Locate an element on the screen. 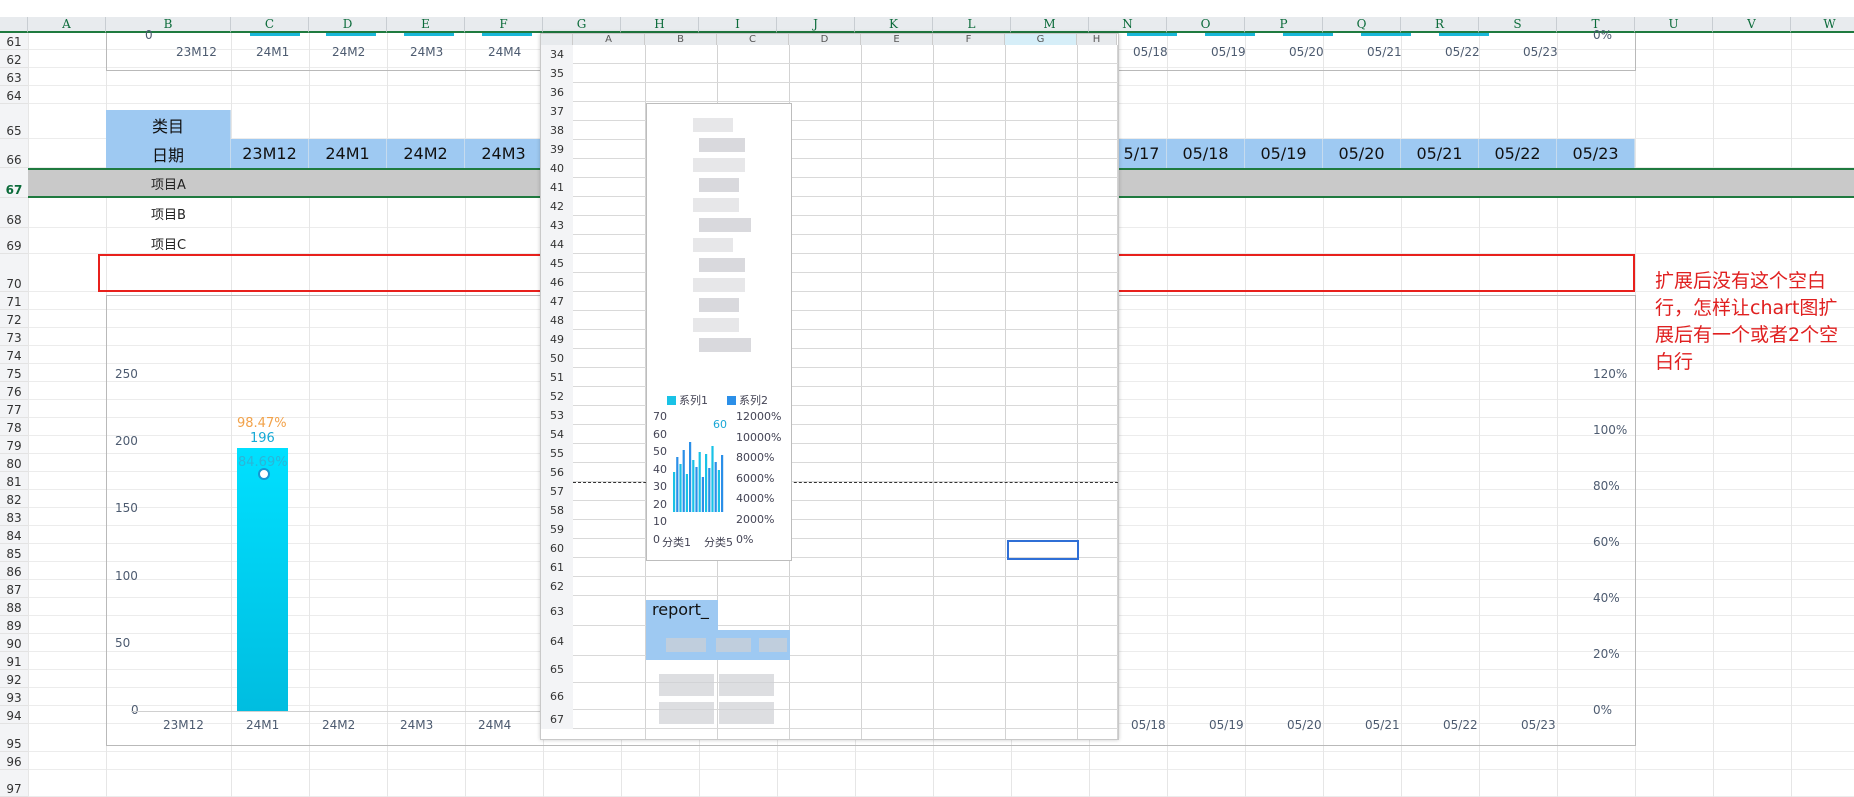 The width and height of the screenshot is (1854, 797). popup-selected-cell is located at coordinates (1043, 550).